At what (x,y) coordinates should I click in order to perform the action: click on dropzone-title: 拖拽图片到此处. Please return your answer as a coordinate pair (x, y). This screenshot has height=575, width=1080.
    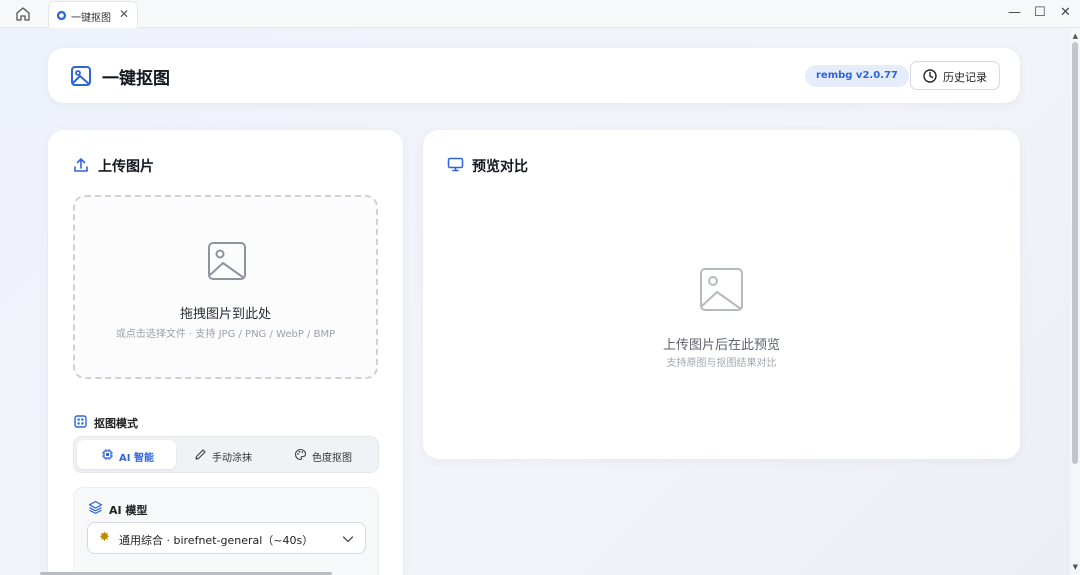
    Looking at the image, I should click on (225, 314).